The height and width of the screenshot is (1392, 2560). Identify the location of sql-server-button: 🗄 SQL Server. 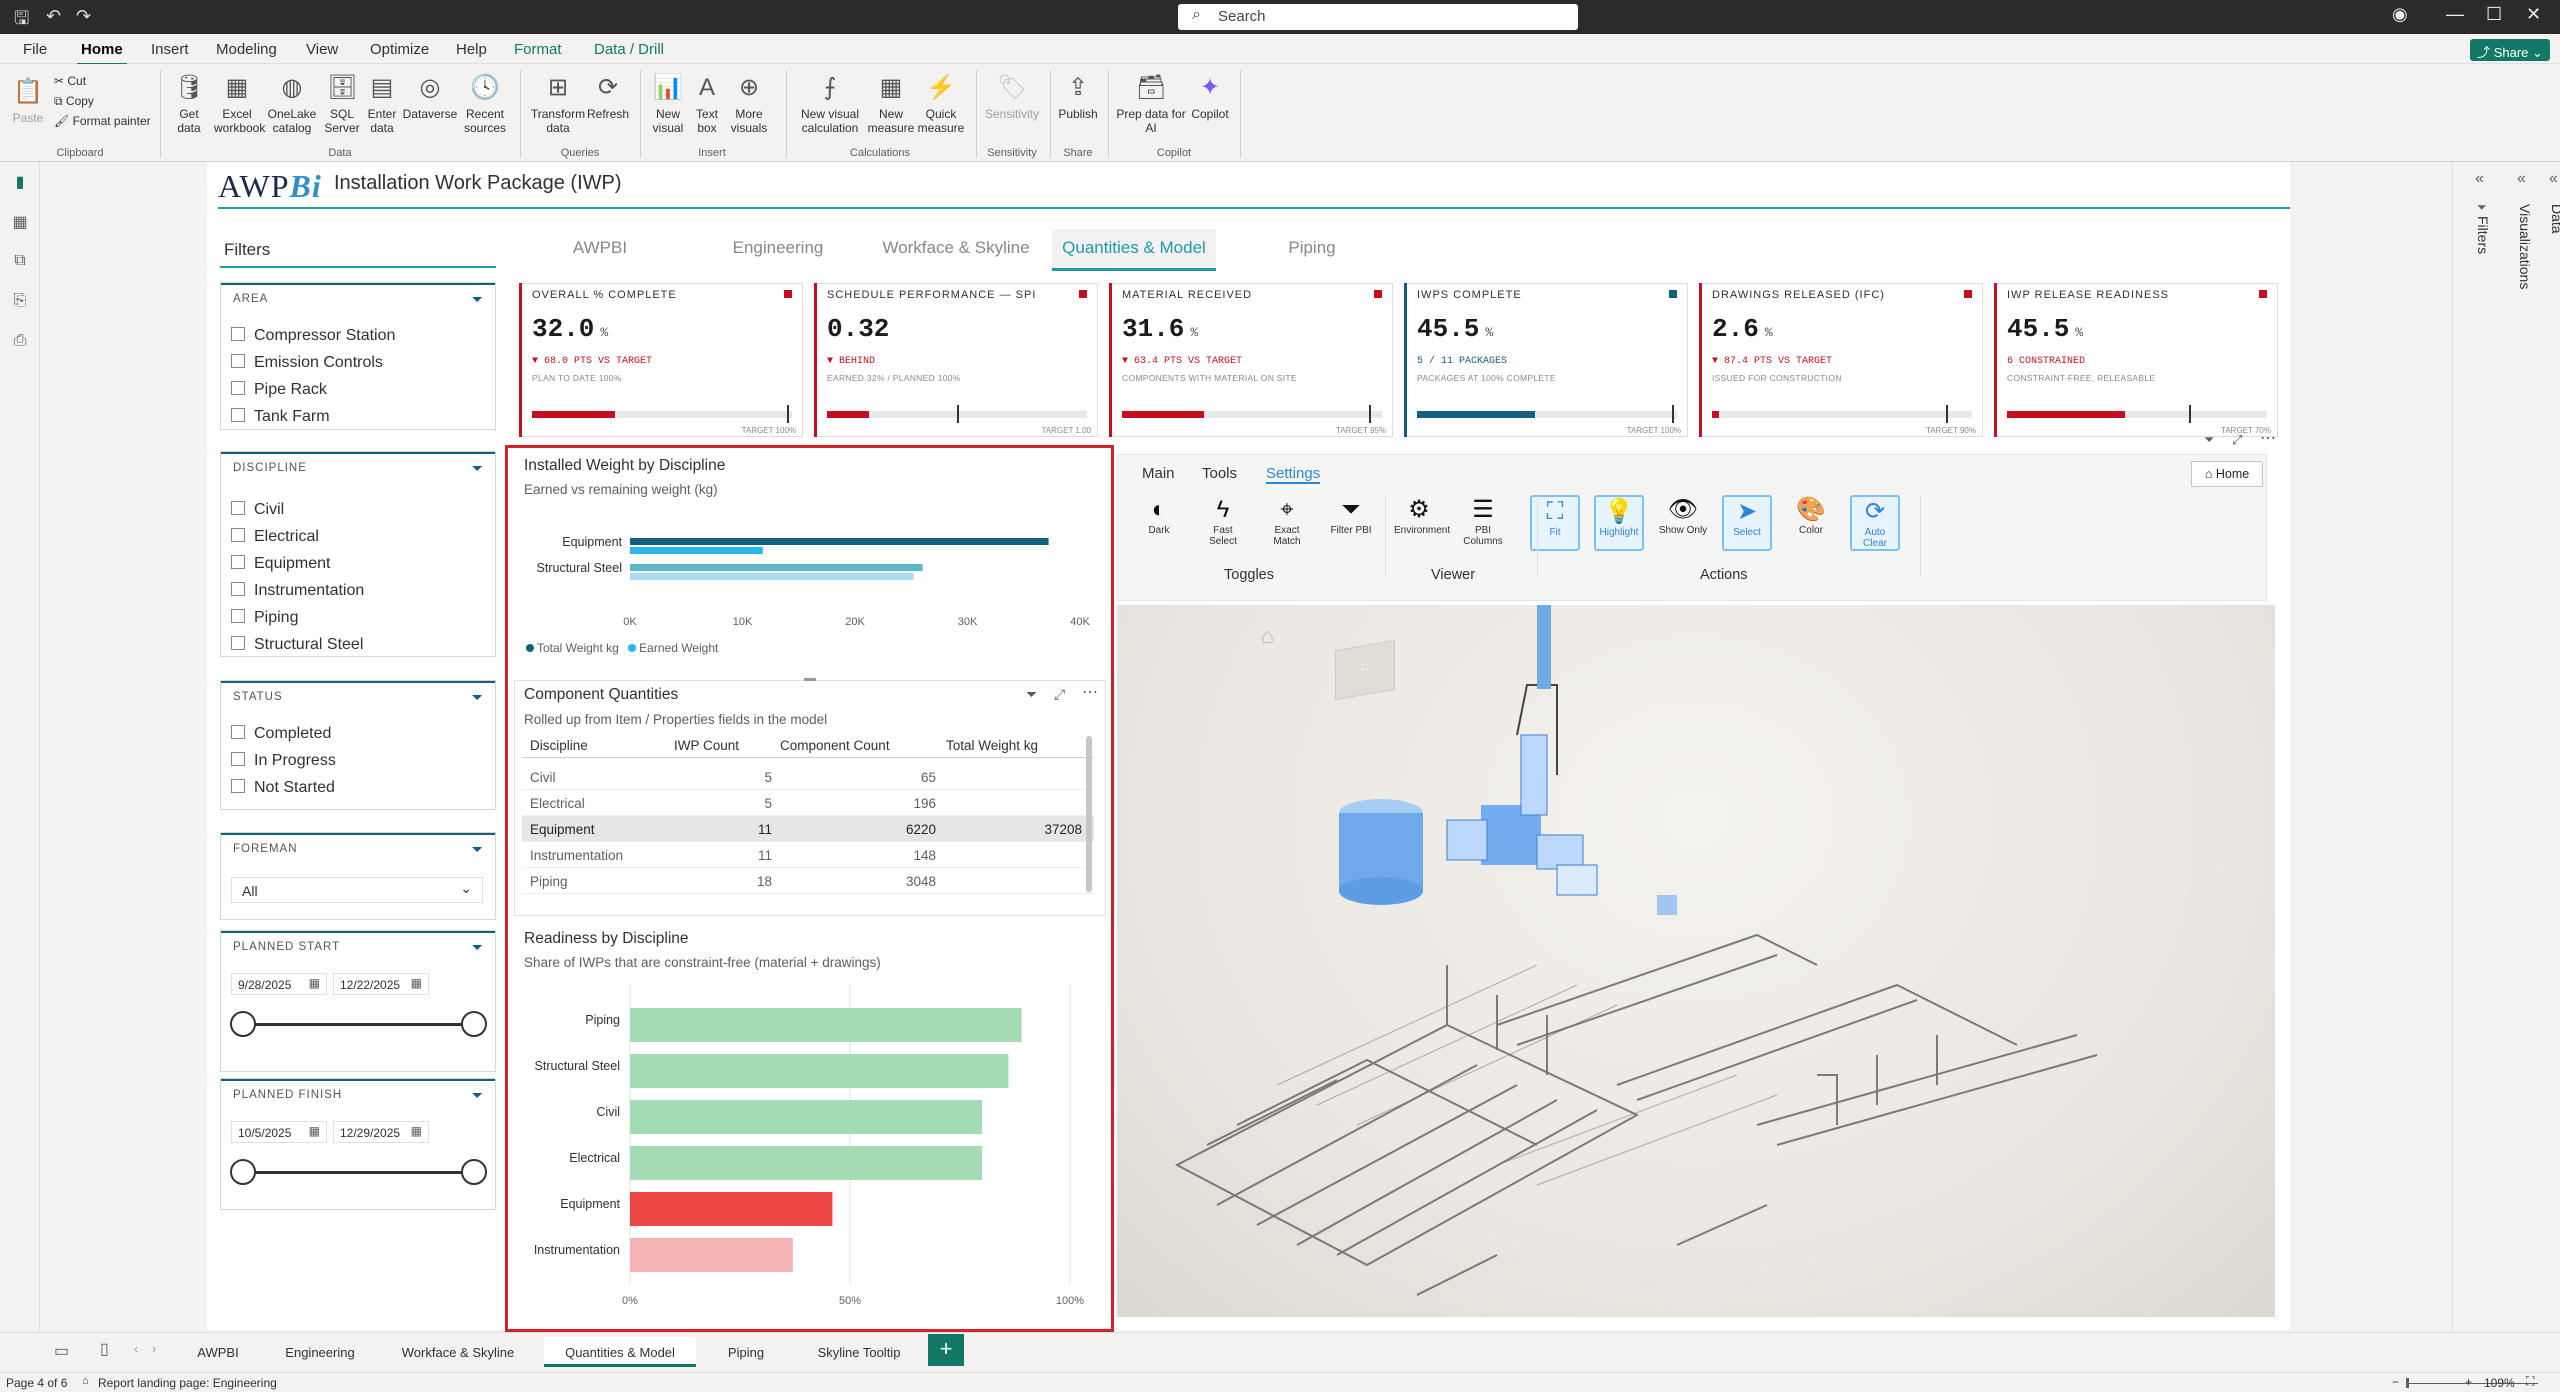
(342, 103).